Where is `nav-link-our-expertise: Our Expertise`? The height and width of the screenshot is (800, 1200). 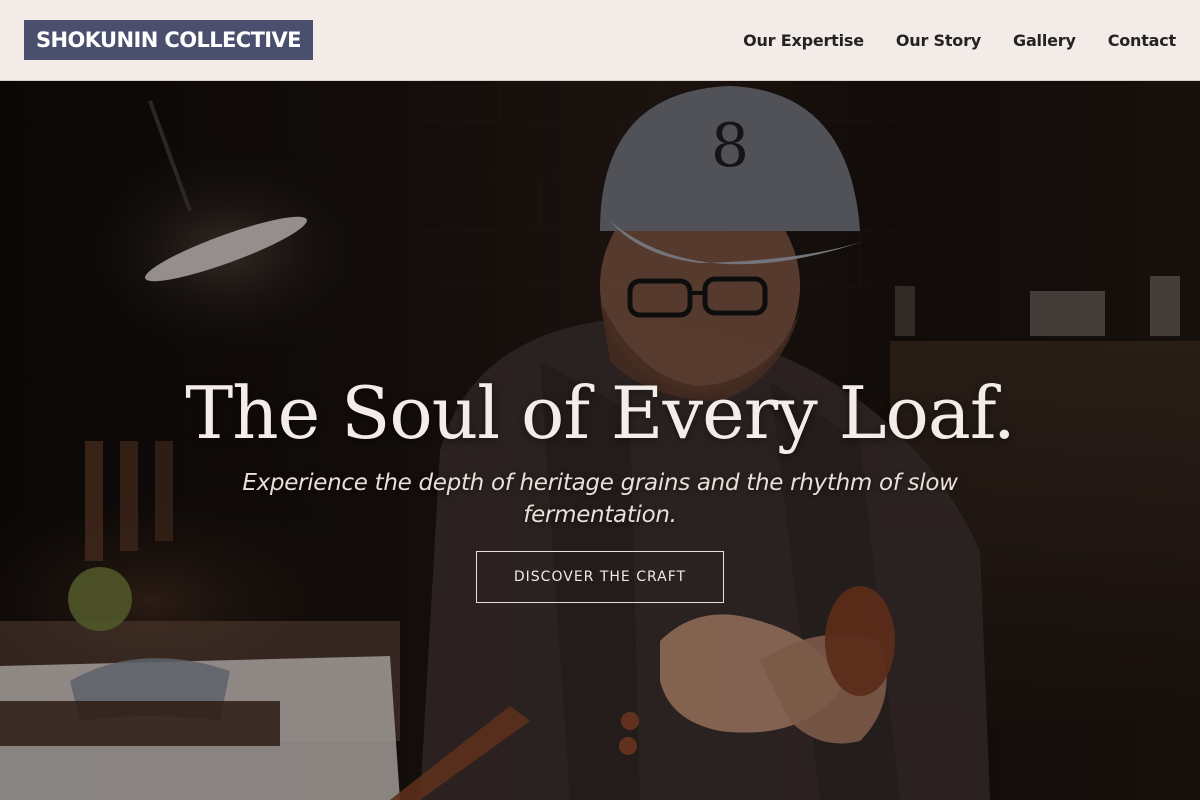
nav-link-our-expertise: Our Expertise is located at coordinates (803, 40).